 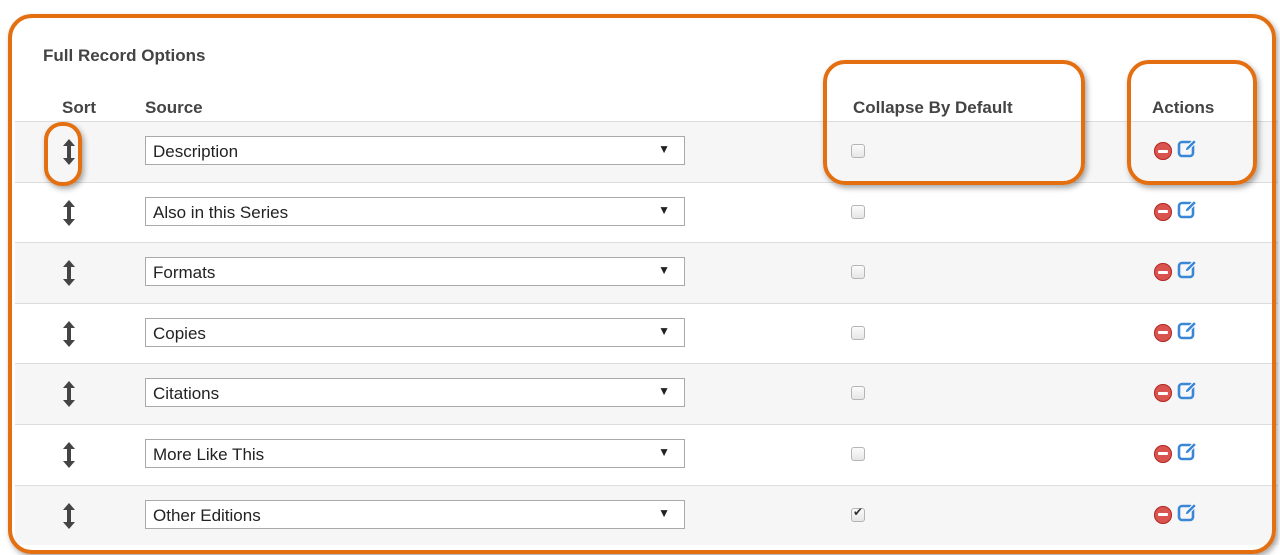 I want to click on highlight-sort-icon, so click(x=63, y=154).